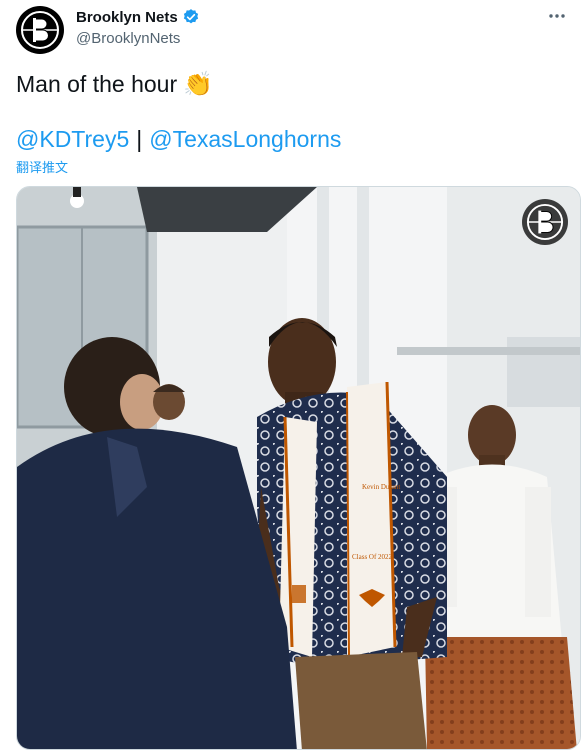  What do you see at coordinates (245, 139) in the screenshot?
I see `mention-texaslonghorns-link: @TexasLonghorns` at bounding box center [245, 139].